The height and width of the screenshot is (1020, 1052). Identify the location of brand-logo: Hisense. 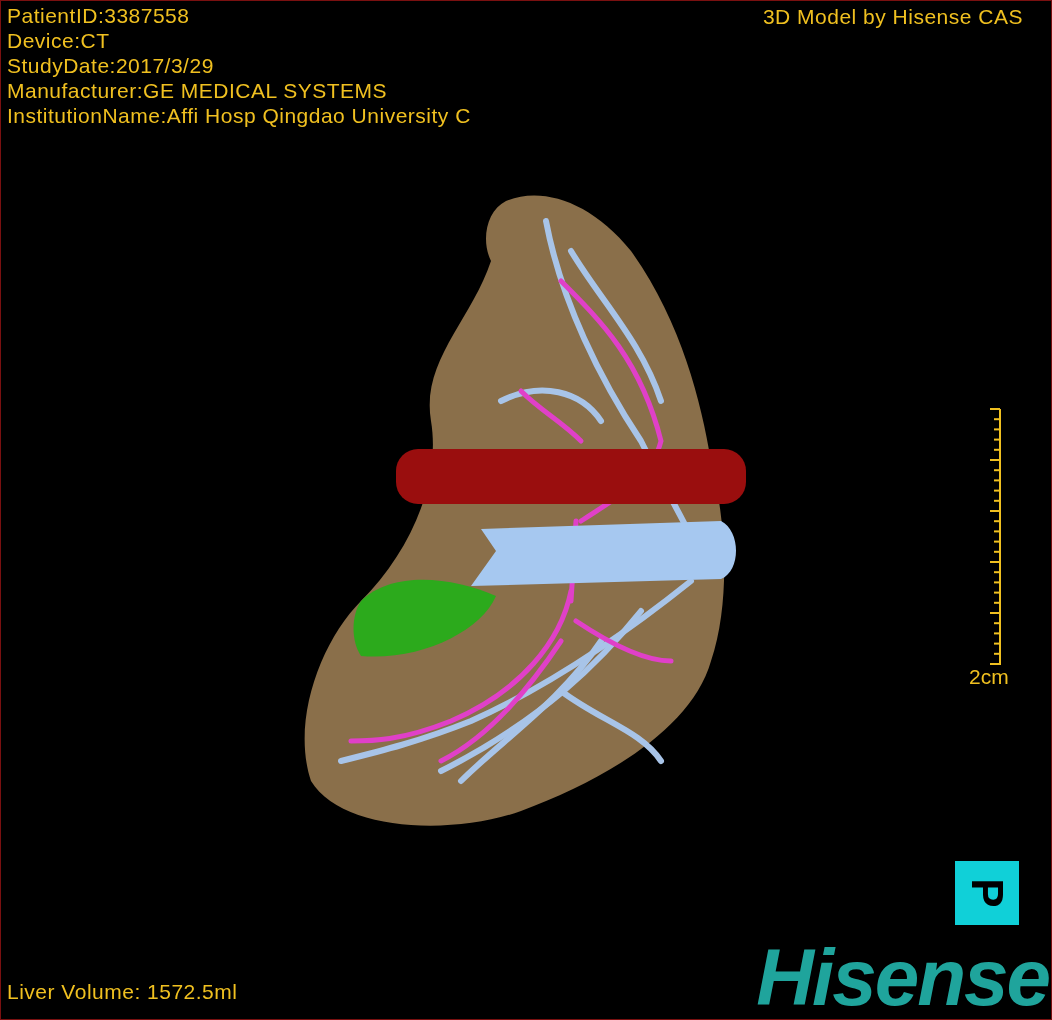
(902, 978).